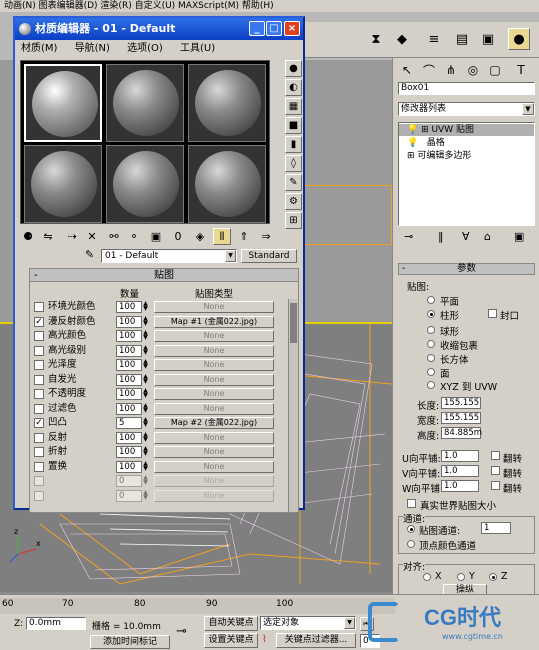 This screenshot has height=650, width=539. What do you see at coordinates (487, 236) in the screenshot?
I see `remove-modifier-icon: ⌂` at bounding box center [487, 236].